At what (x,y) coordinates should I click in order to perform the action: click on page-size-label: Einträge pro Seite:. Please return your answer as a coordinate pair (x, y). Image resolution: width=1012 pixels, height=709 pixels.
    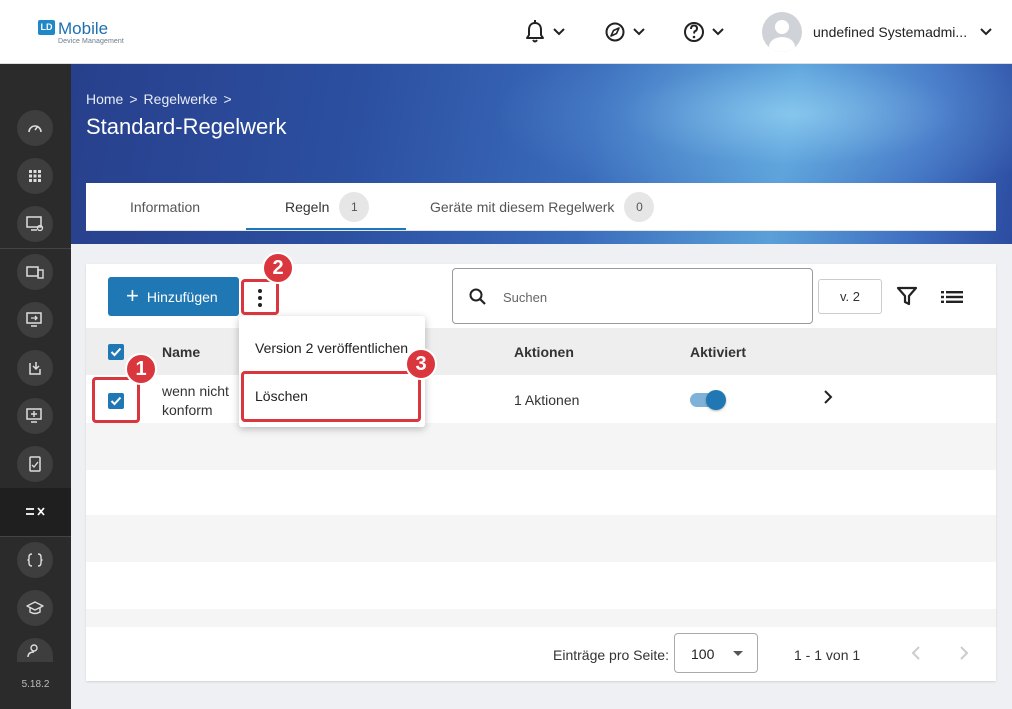
    Looking at the image, I should click on (611, 655).